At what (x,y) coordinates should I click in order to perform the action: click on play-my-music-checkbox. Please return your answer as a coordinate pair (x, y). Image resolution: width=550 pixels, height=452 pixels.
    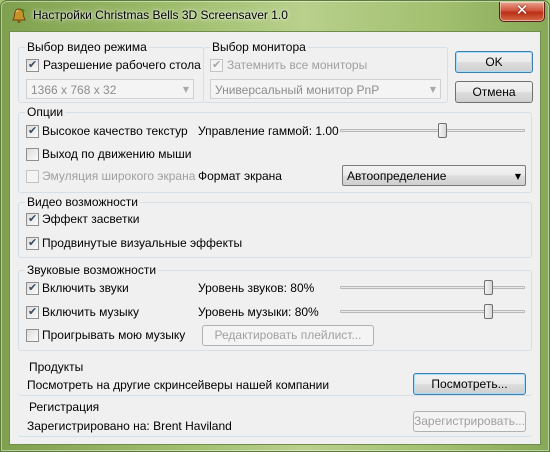
    Looking at the image, I should click on (32, 335).